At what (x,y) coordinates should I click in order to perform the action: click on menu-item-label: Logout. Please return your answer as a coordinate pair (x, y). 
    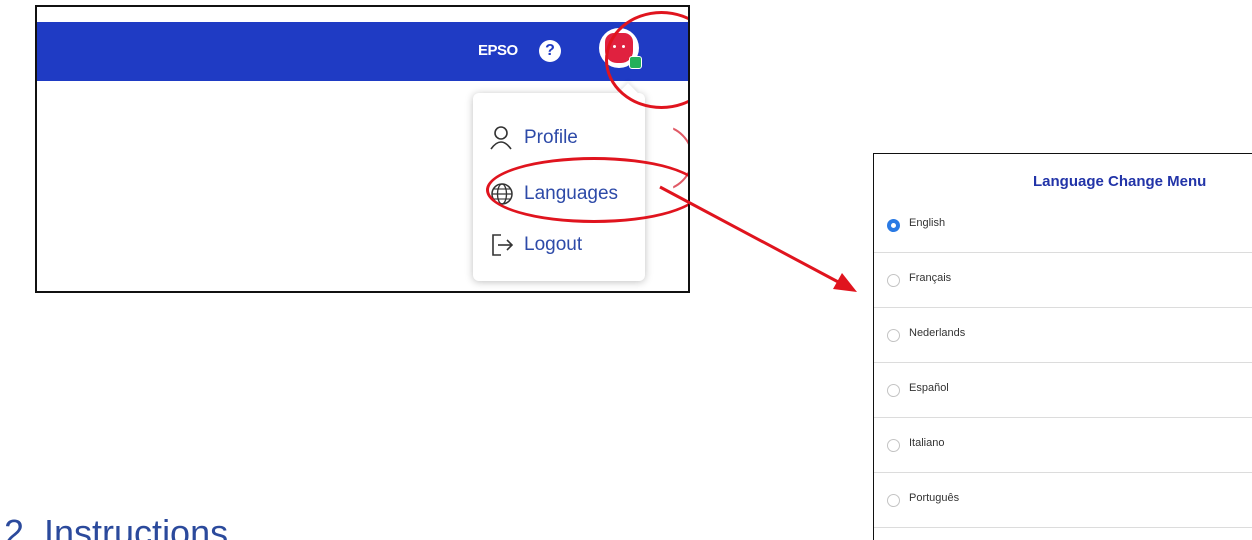
    Looking at the image, I should click on (553, 244).